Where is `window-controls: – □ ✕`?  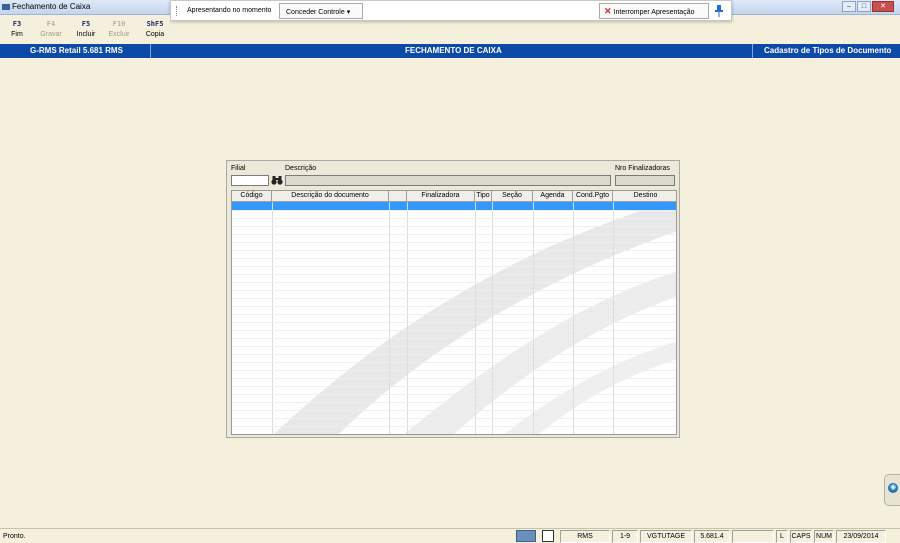
window-controls: – □ ✕ is located at coordinates (868, 6).